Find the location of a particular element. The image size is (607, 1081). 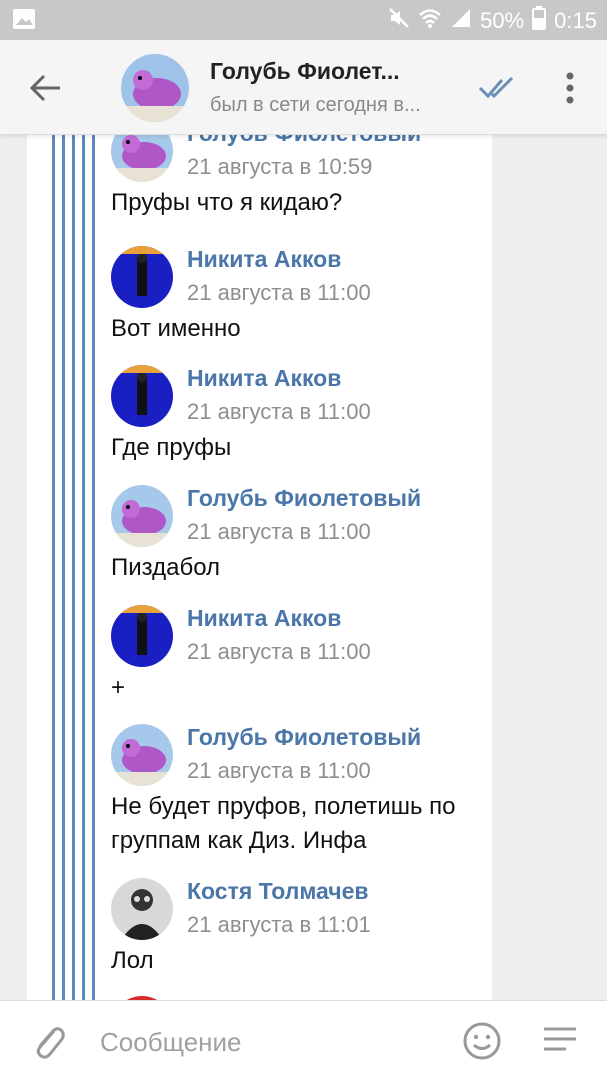

menu-lines-icon is located at coordinates (560, 1041).